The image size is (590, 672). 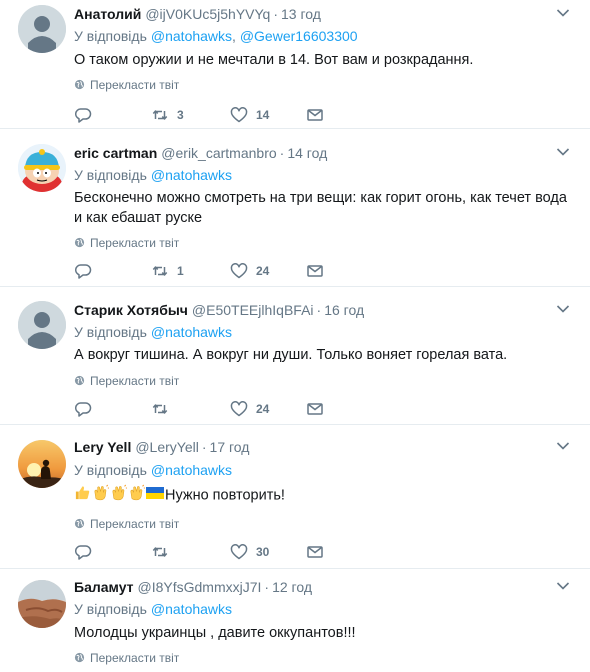 I want to click on mention-link: @Gewer16603300, so click(x=299, y=36).